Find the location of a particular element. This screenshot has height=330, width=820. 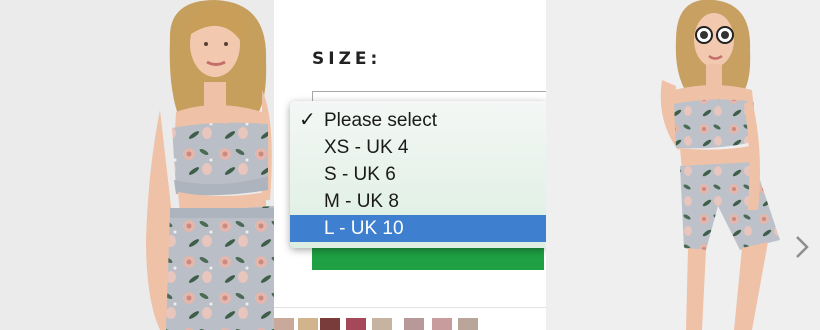

size-option-s: S - UK 6 is located at coordinates (418, 174).